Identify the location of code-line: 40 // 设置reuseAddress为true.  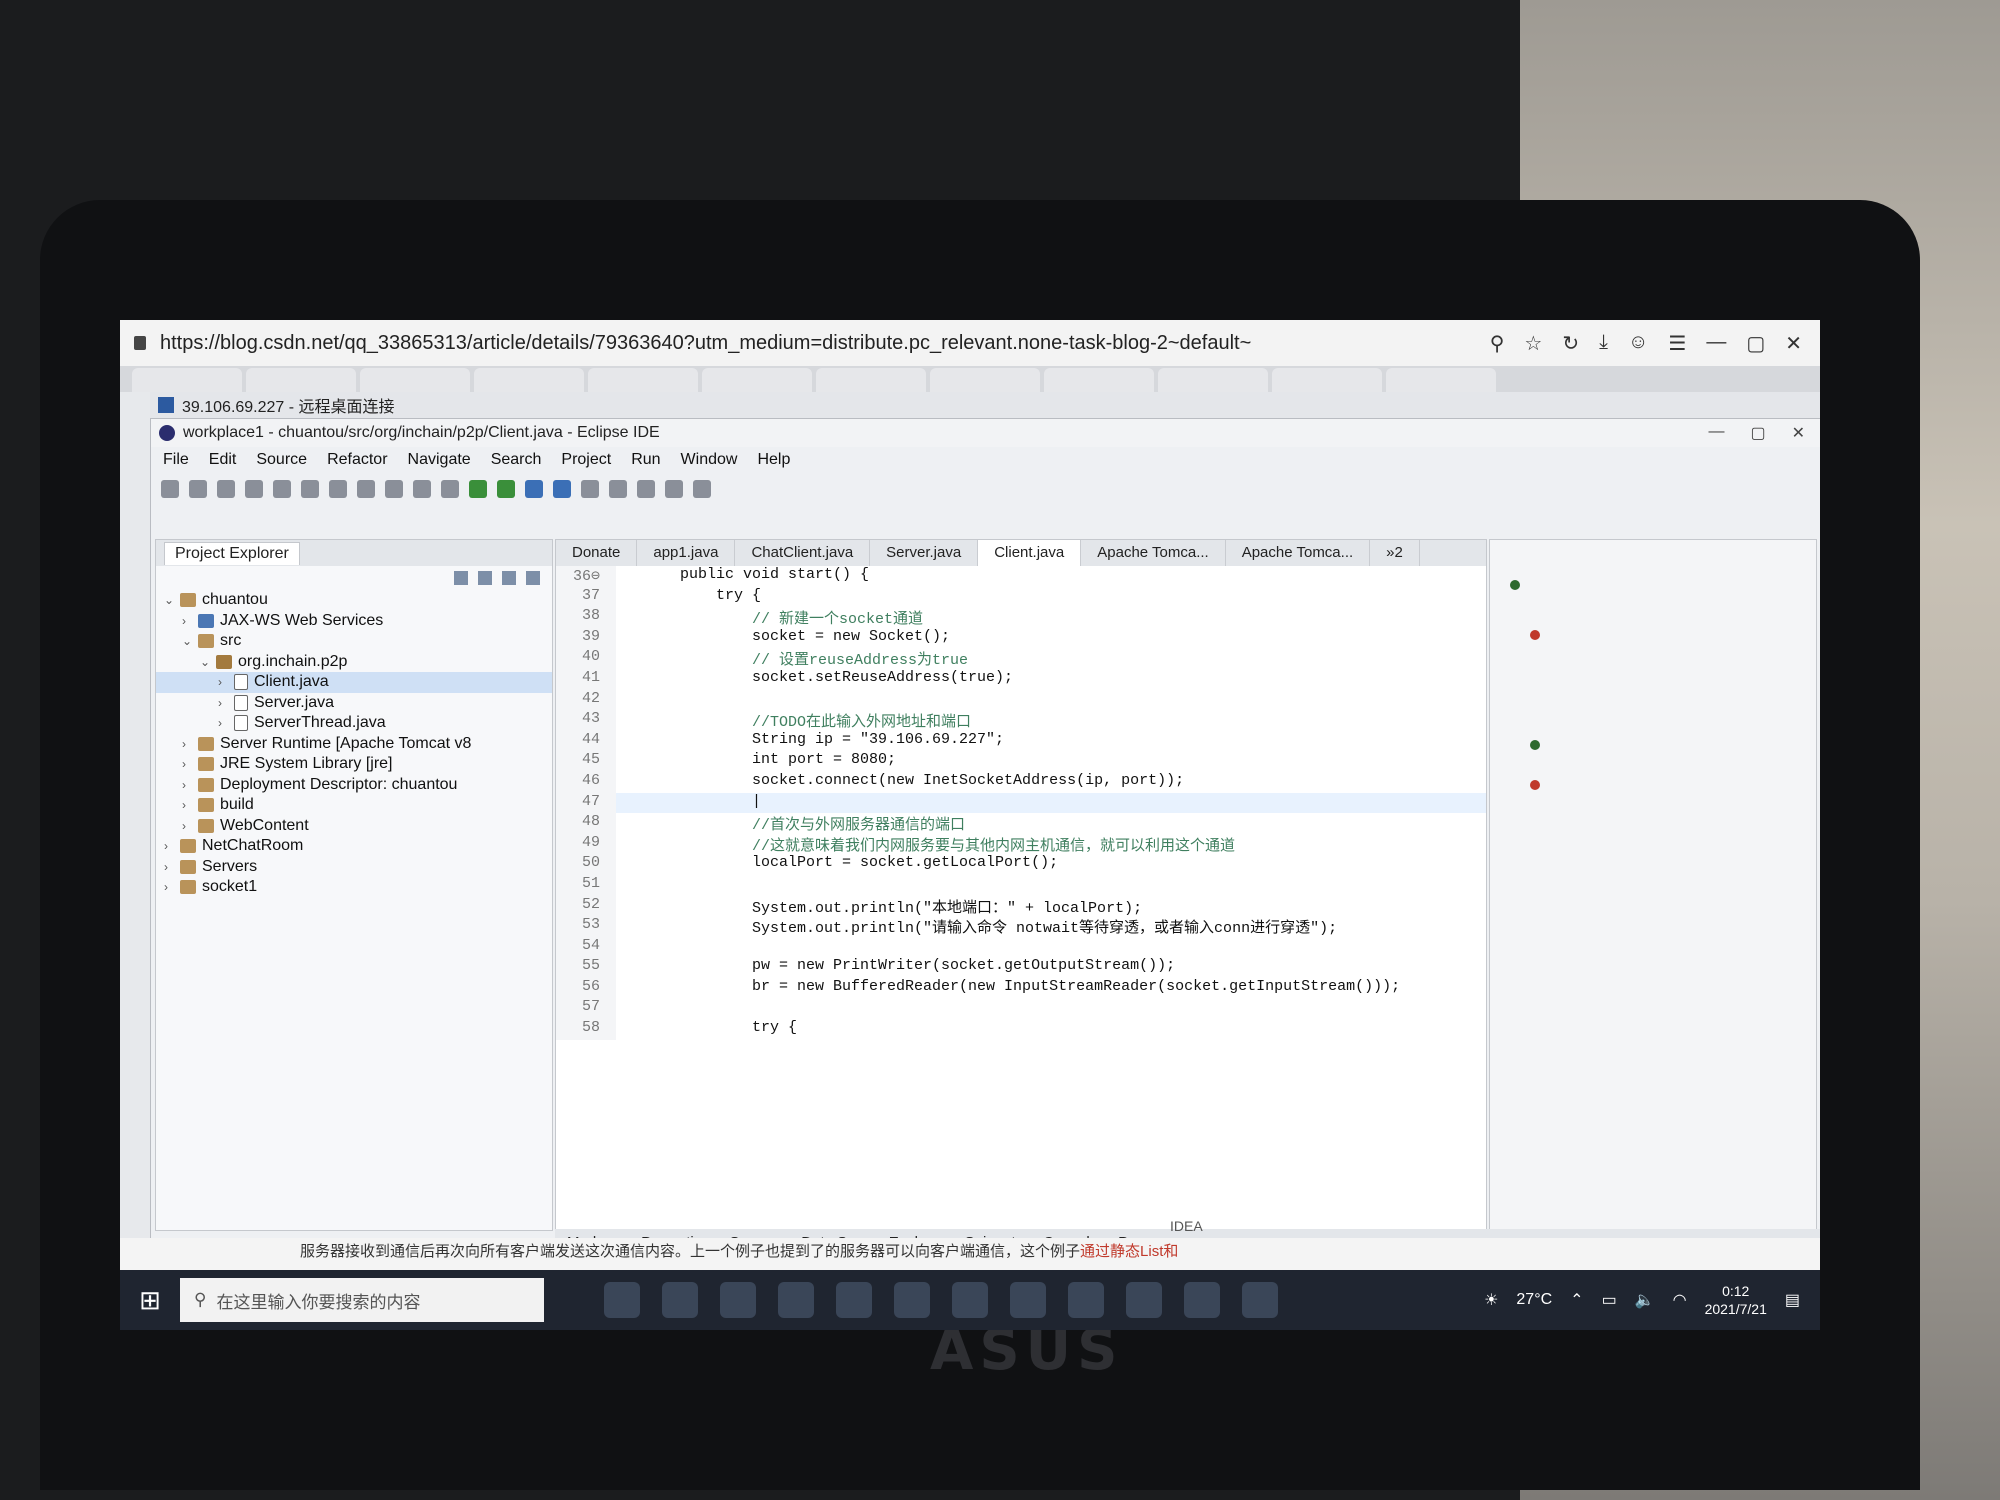
(1021, 658).